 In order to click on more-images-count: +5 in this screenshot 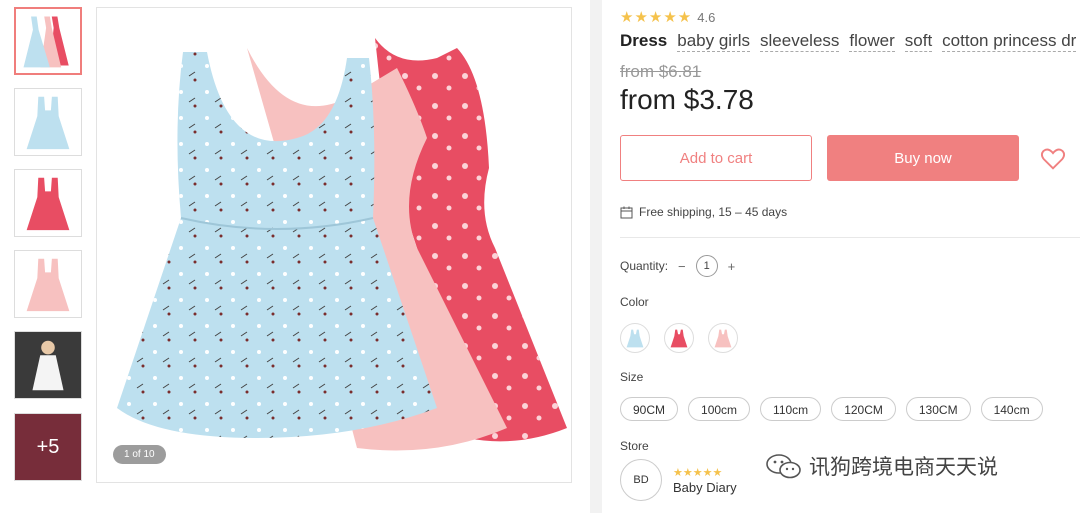, I will do `click(48, 447)`.